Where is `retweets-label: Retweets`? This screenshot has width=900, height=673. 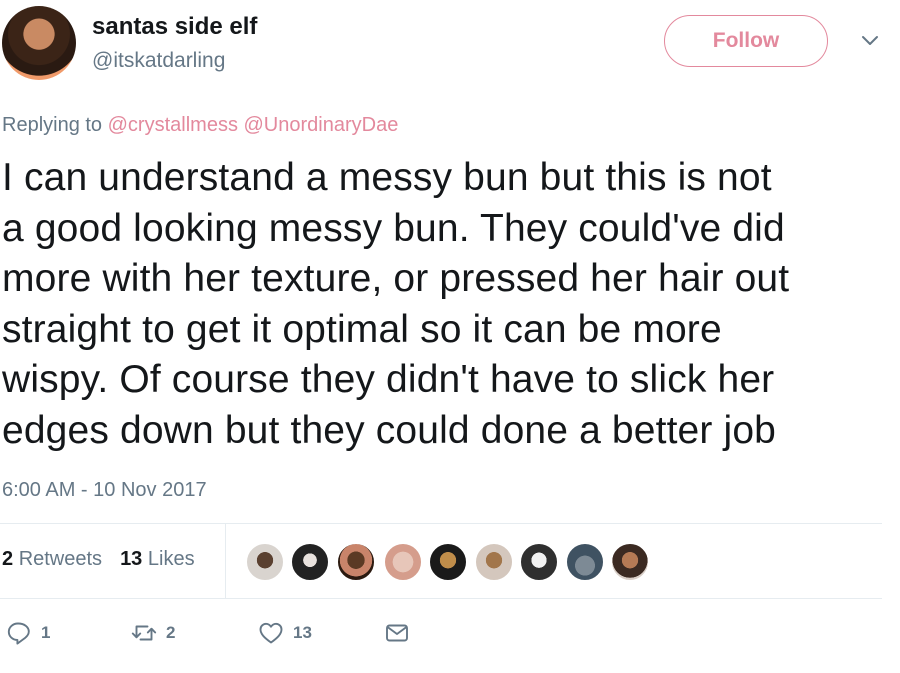
retweets-label: Retweets is located at coordinates (60, 559).